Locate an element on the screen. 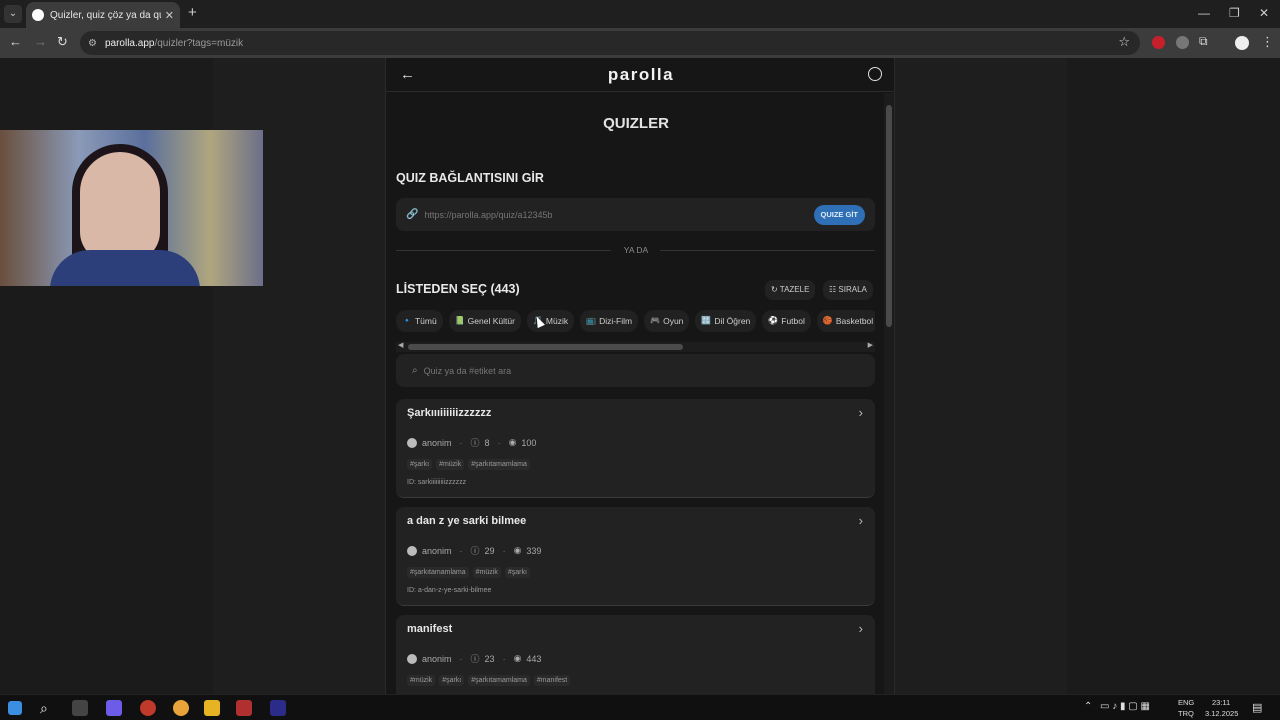 This screenshot has width=1280, height=720. site-info-icon: ⚙ is located at coordinates (92, 43).